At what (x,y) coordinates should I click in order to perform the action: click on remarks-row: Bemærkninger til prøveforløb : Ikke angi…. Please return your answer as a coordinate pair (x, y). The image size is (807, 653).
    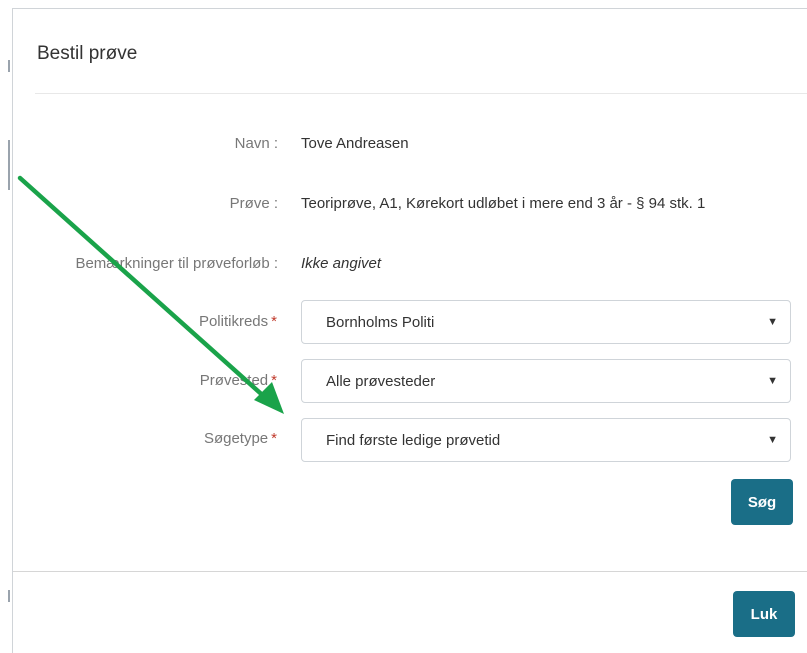
    Looking at the image, I should click on (410, 265).